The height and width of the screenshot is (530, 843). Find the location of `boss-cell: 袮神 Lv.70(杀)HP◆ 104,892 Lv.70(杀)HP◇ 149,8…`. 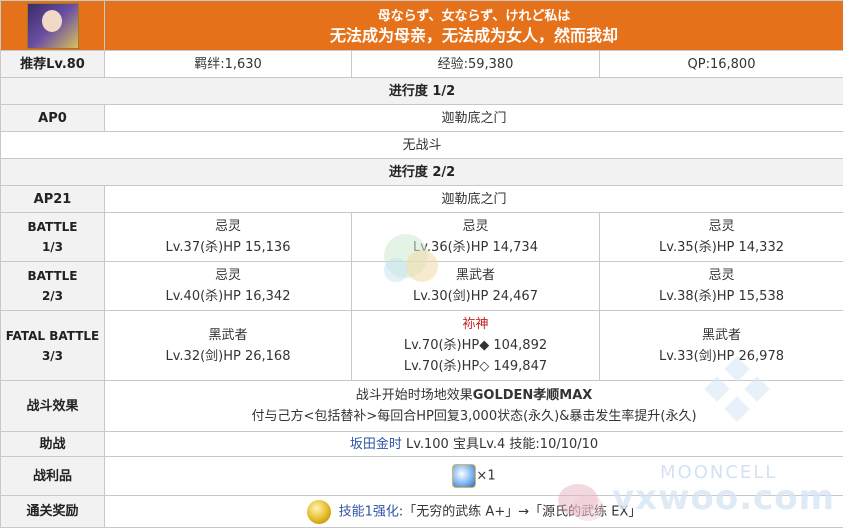

boss-cell: 袮神 Lv.70(杀)HP◆ 104,892 Lv.70(杀)HP◇ 149,8… is located at coordinates (475, 345).